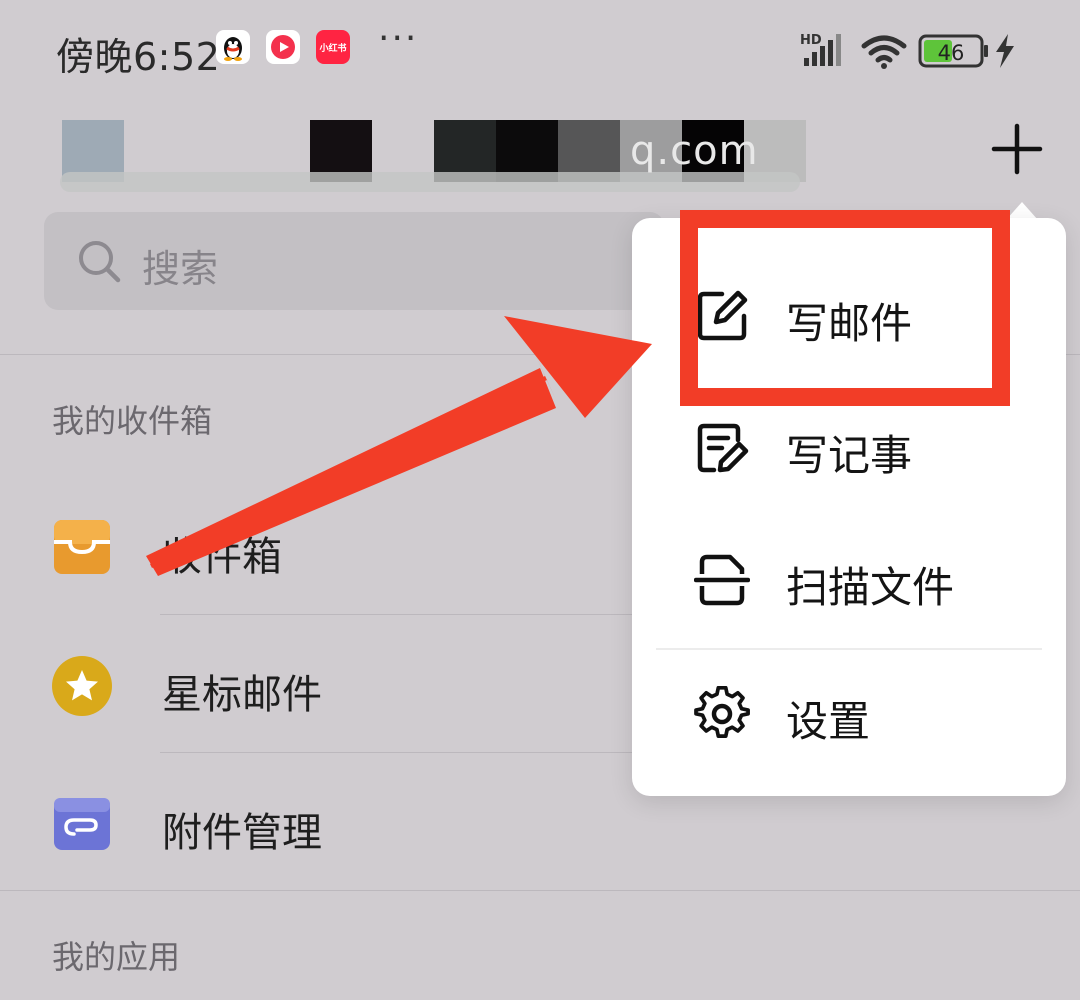 The height and width of the screenshot is (1000, 1080). I want to click on menu-item-label: 写记事, so click(849, 455).